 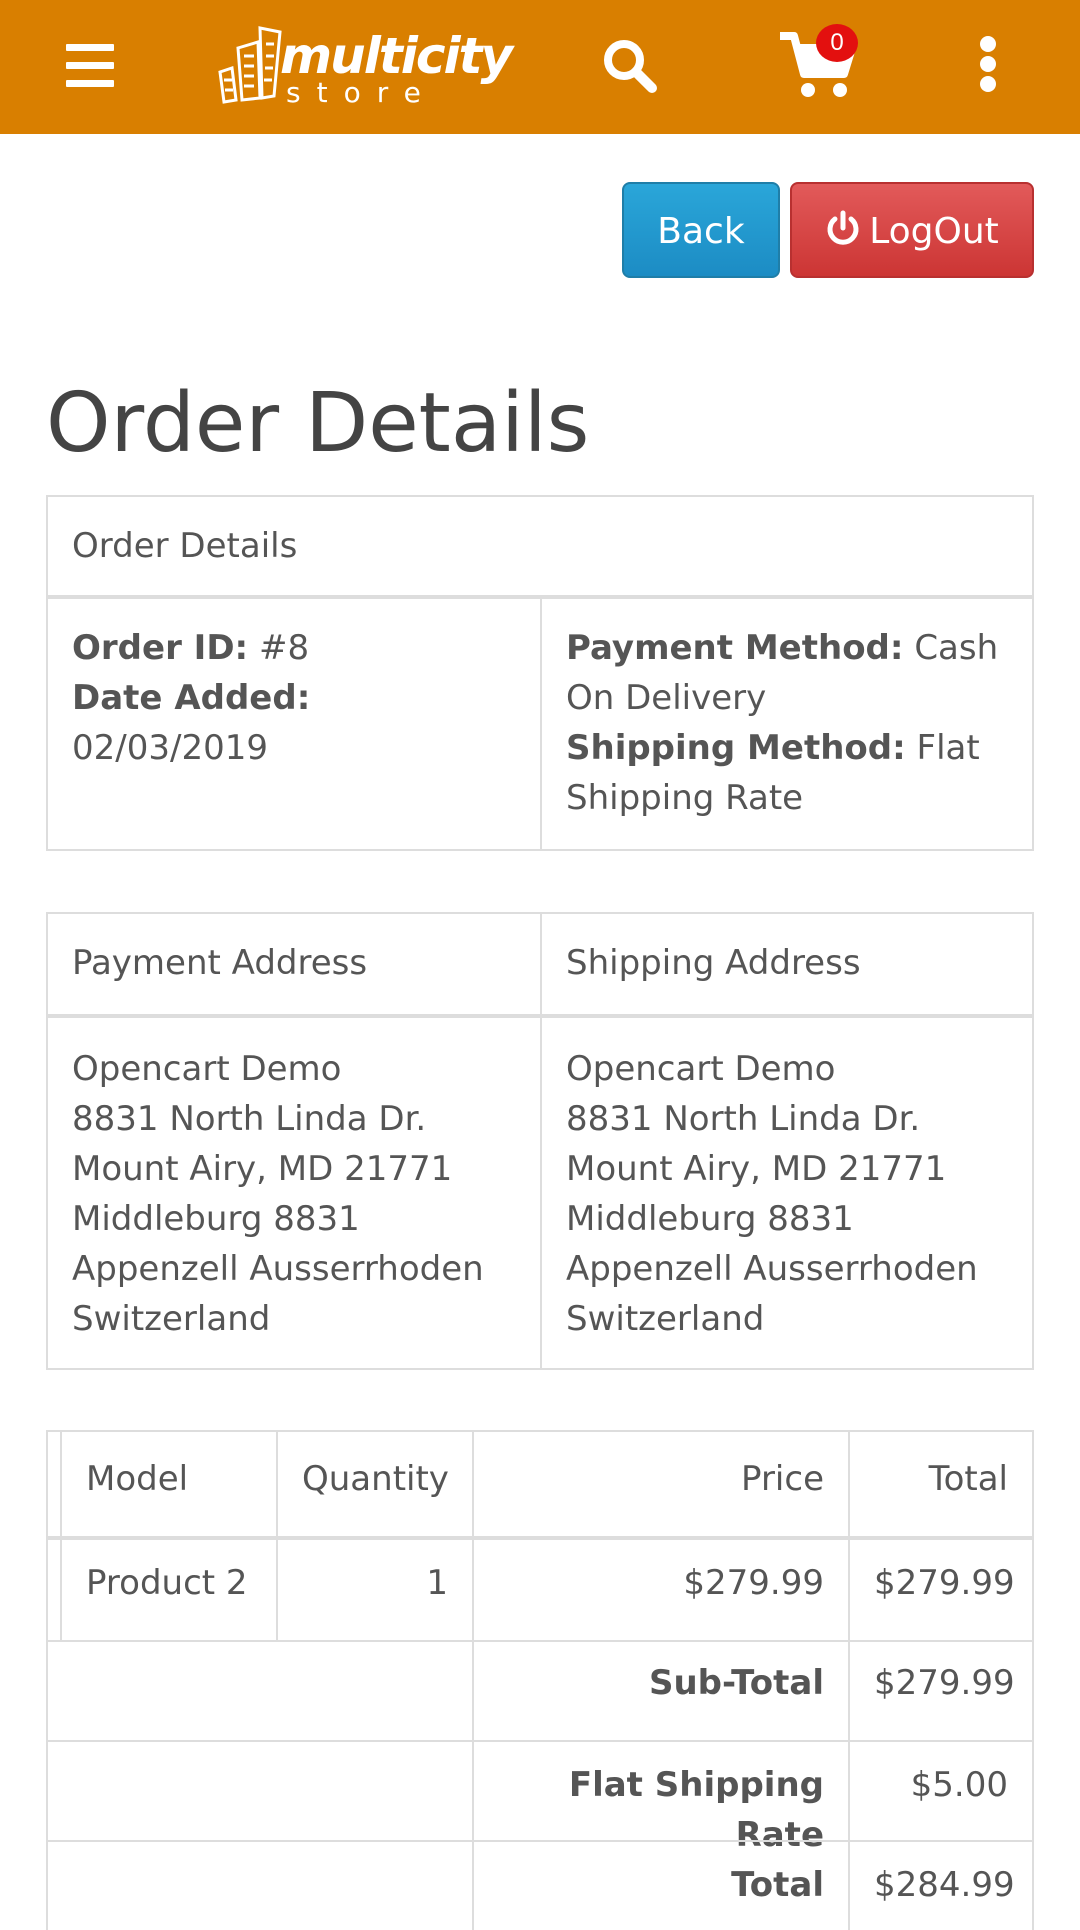 What do you see at coordinates (665, 1319) in the screenshot?
I see `shipping-address-line: Switzerland` at bounding box center [665, 1319].